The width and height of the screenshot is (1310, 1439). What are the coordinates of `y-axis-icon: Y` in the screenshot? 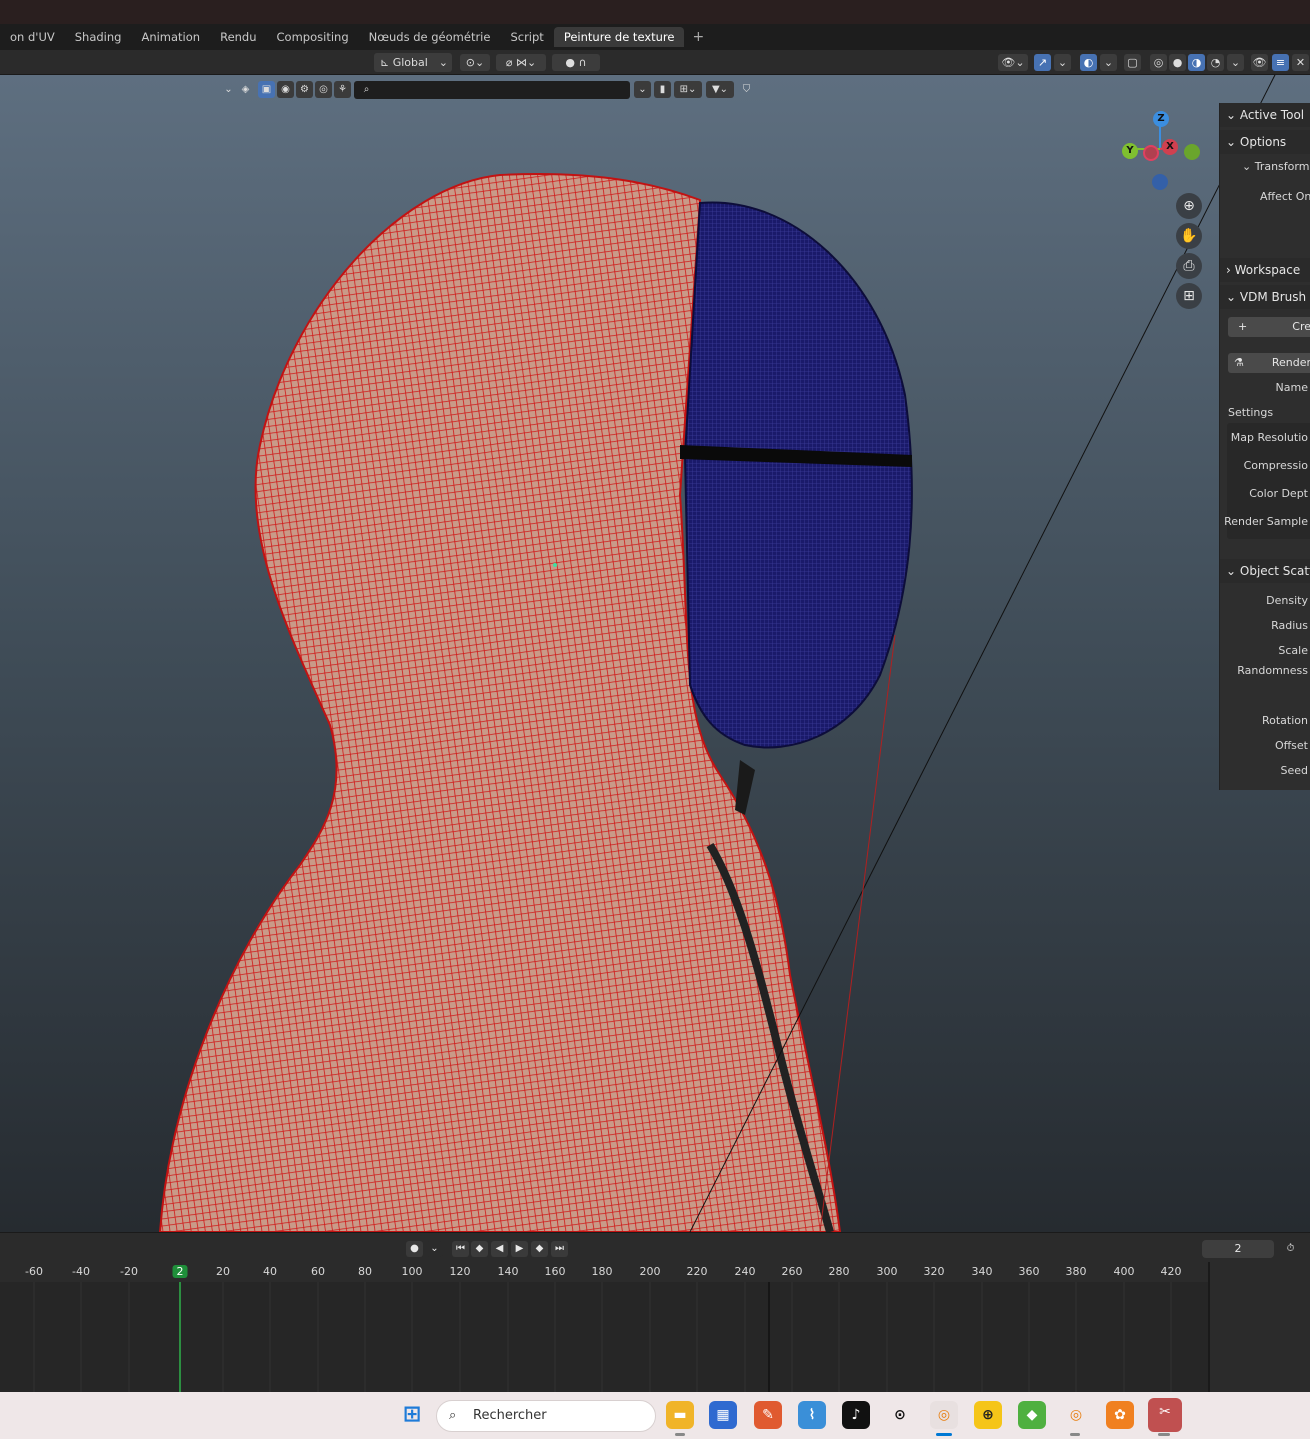 It's located at (1130, 151).